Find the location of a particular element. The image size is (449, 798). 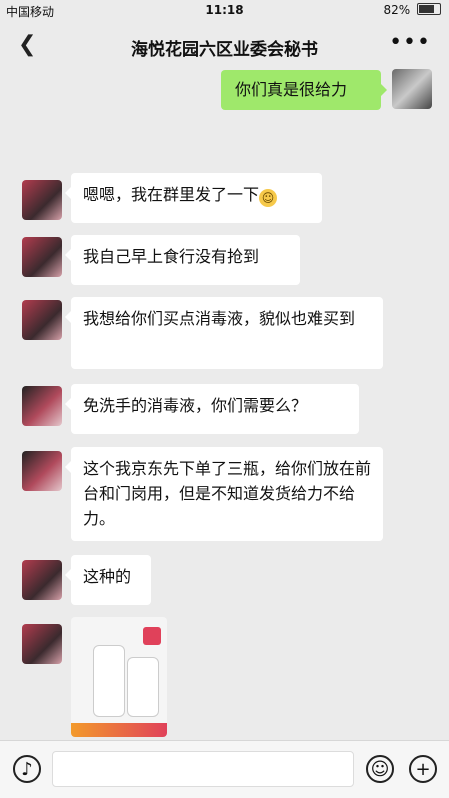

message-bubble-received: 免洗手的消毒液，你们需要么？ is located at coordinates (212, 409).